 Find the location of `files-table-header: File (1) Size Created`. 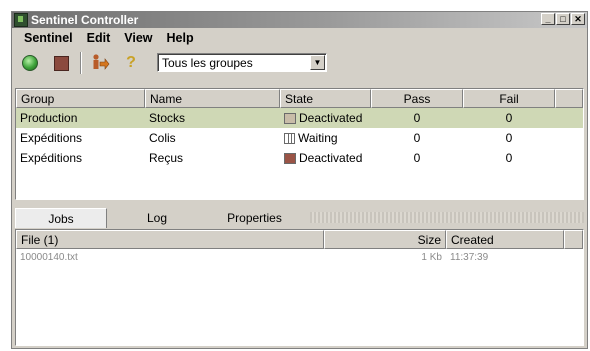

files-table-header: File (1) Size Created is located at coordinates (299, 239).